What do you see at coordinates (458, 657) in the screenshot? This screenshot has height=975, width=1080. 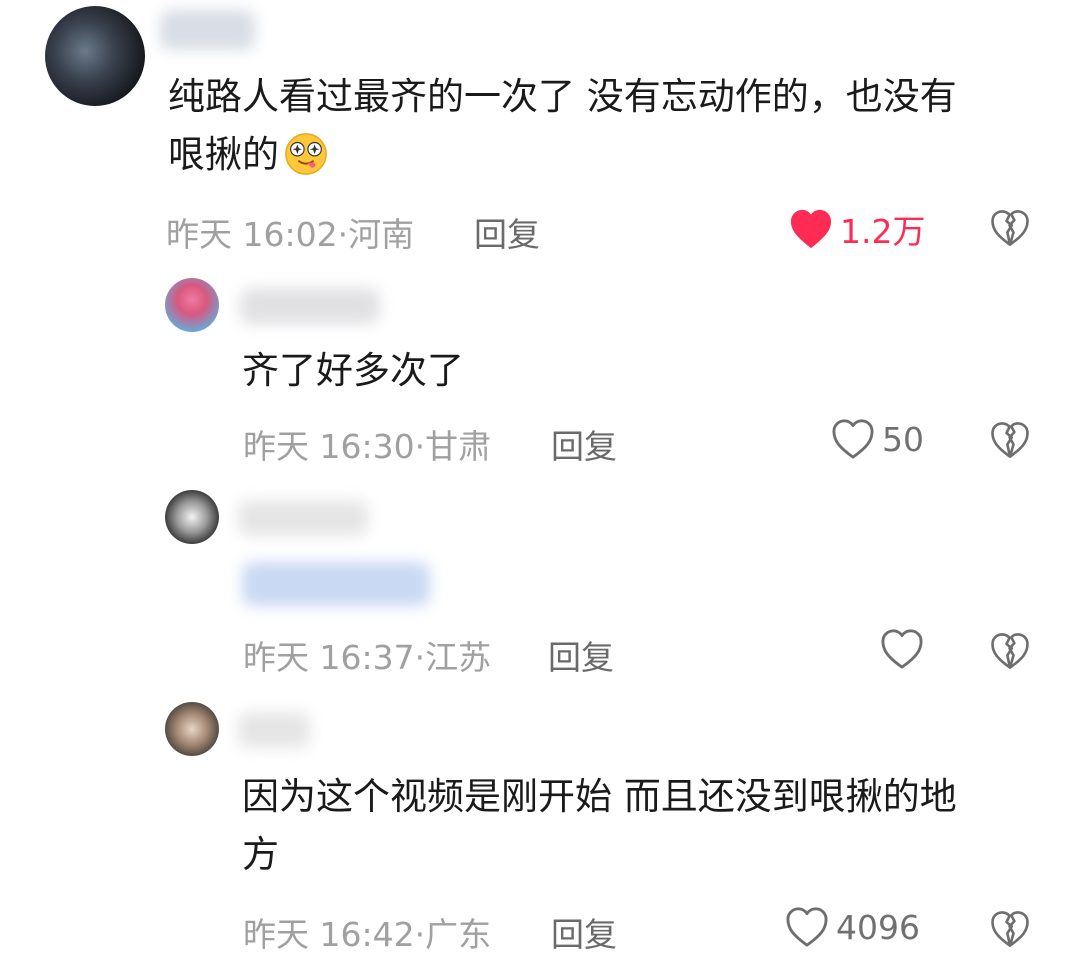 I see `comment-location: 江苏` at bounding box center [458, 657].